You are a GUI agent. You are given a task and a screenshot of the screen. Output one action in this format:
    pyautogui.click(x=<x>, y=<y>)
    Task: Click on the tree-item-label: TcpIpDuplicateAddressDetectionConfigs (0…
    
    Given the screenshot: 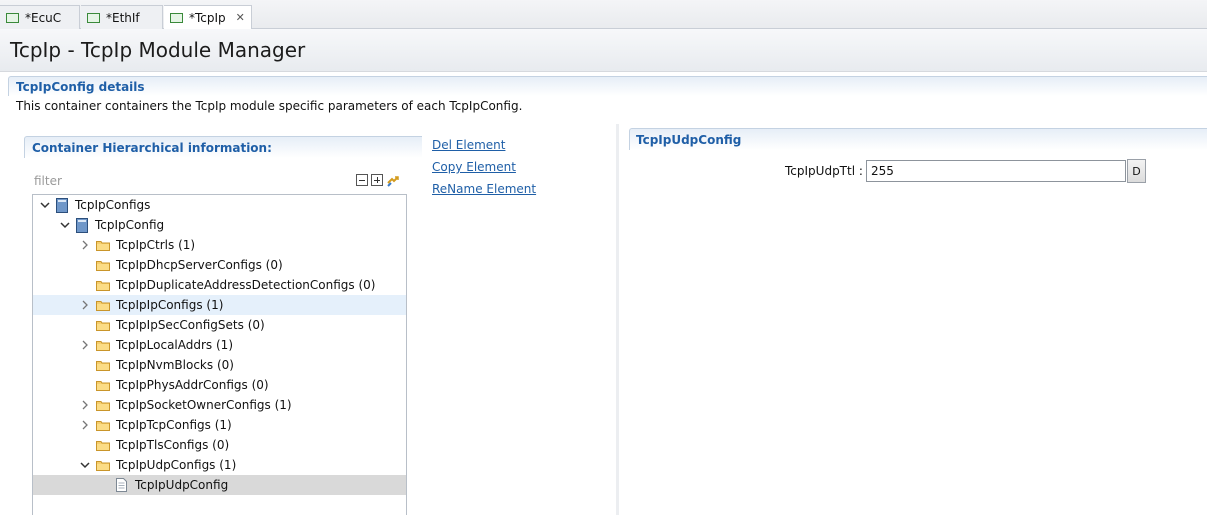 What is the action you would take?
    pyautogui.click(x=246, y=285)
    